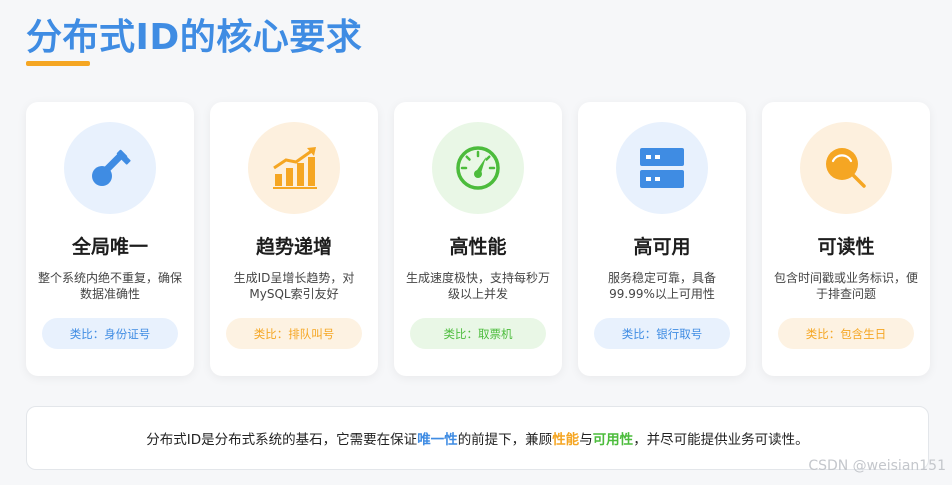 The image size is (952, 485). What do you see at coordinates (110, 333) in the screenshot?
I see `analogy-badge: 类比：身份证号` at bounding box center [110, 333].